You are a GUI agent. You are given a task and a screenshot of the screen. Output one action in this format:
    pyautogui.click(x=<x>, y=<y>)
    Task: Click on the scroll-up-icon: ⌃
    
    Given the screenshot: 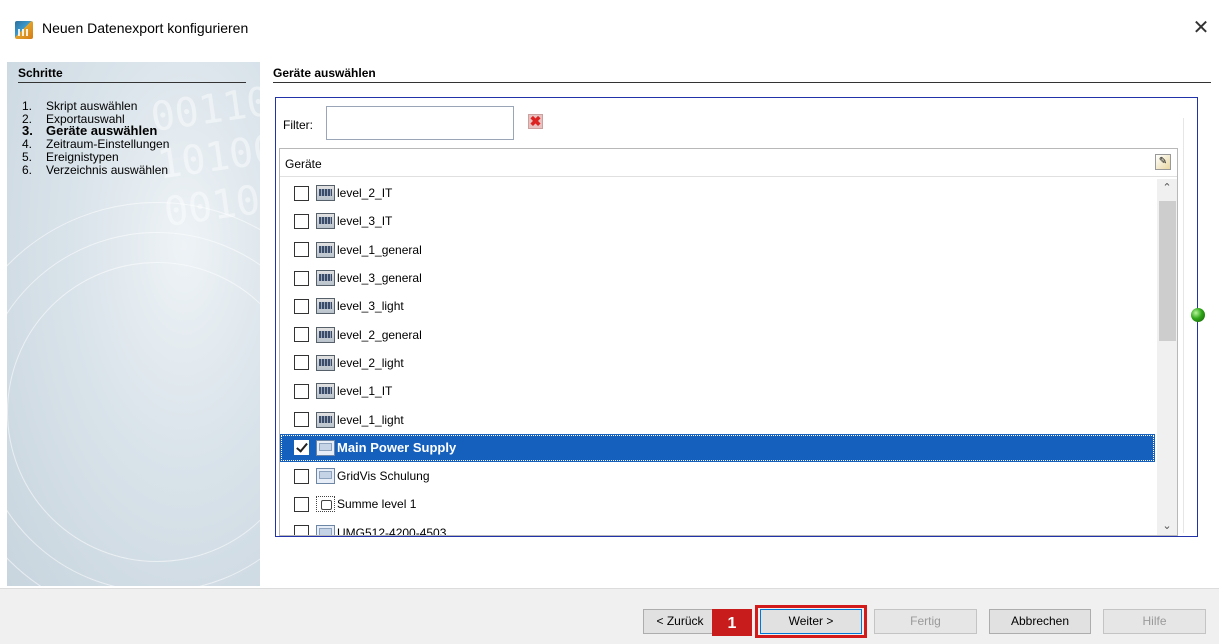 What is the action you would take?
    pyautogui.click(x=1167, y=188)
    